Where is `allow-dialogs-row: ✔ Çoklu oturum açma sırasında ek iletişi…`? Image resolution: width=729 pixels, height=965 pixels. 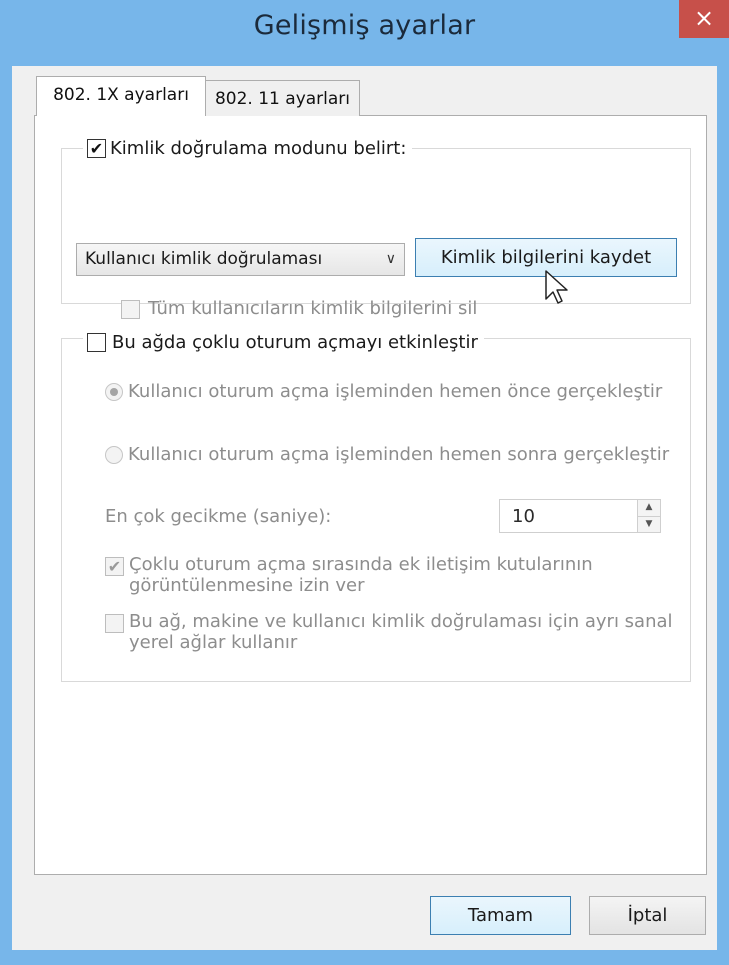 allow-dialogs-row: ✔ Çoklu oturum açma sırasında ek iletişi… is located at coordinates (349, 575).